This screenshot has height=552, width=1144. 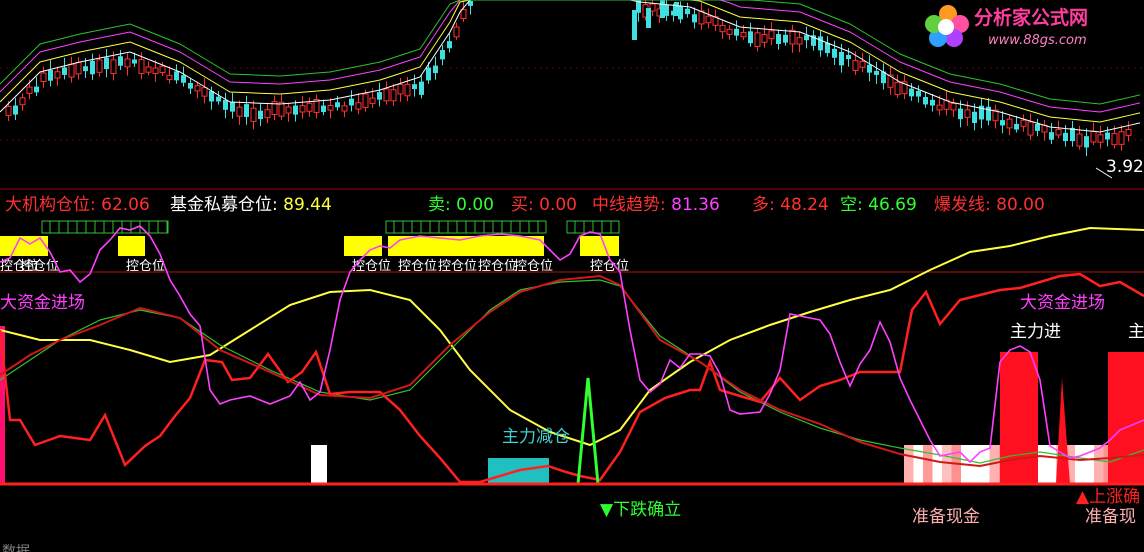 What do you see at coordinates (1136, 332) in the screenshot?
I see `main-force-in-label-cut: 主` at bounding box center [1136, 332].